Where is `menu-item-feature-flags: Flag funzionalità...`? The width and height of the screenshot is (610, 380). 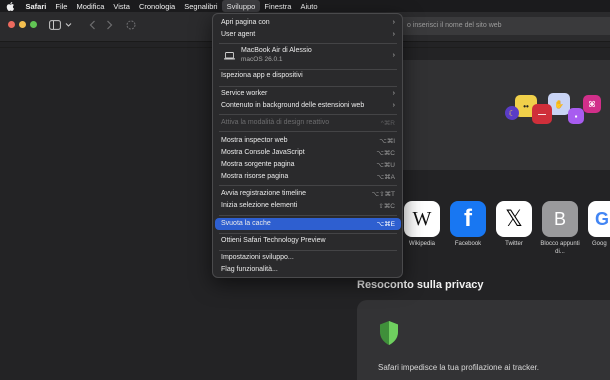 menu-item-feature-flags: Flag funzionalità... is located at coordinates (308, 270).